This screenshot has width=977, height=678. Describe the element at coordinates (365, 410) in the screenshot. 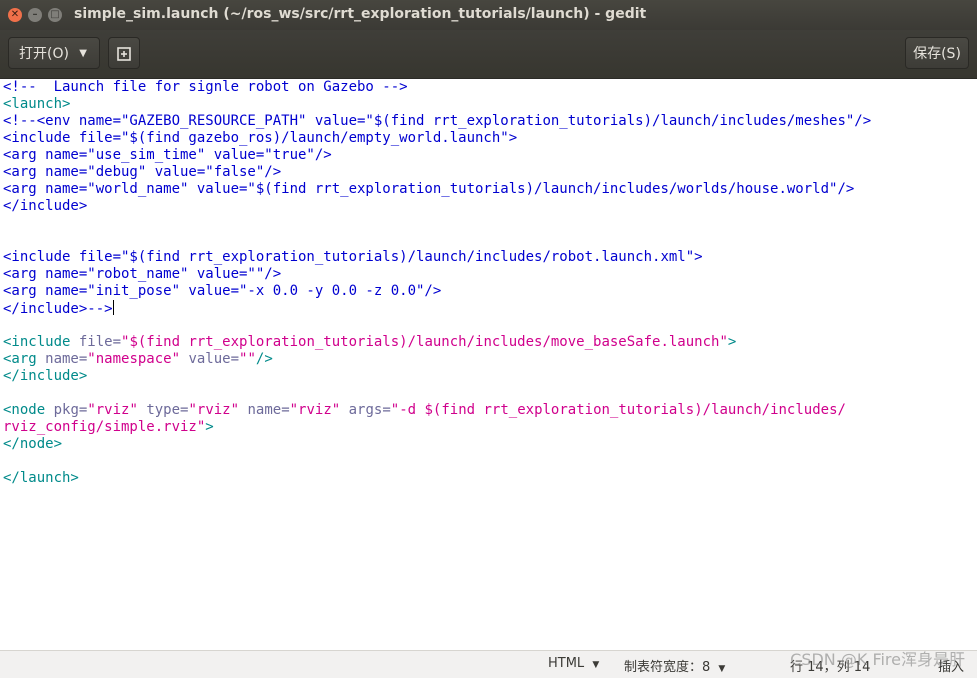

I see `code-token: args=` at that location.